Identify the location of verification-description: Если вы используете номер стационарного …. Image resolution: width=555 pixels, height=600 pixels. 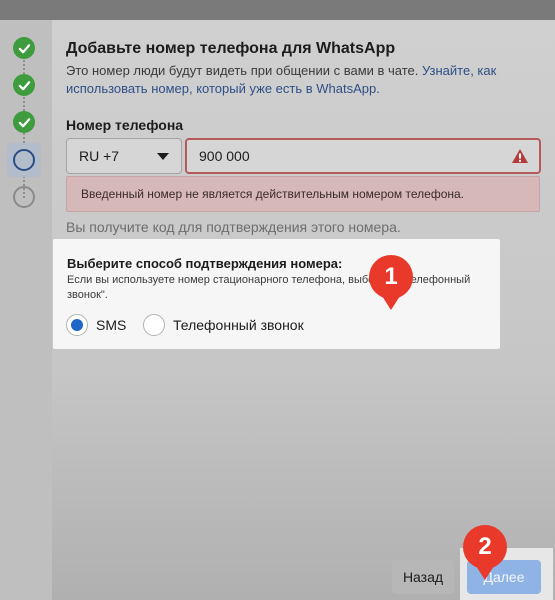
(269, 287).